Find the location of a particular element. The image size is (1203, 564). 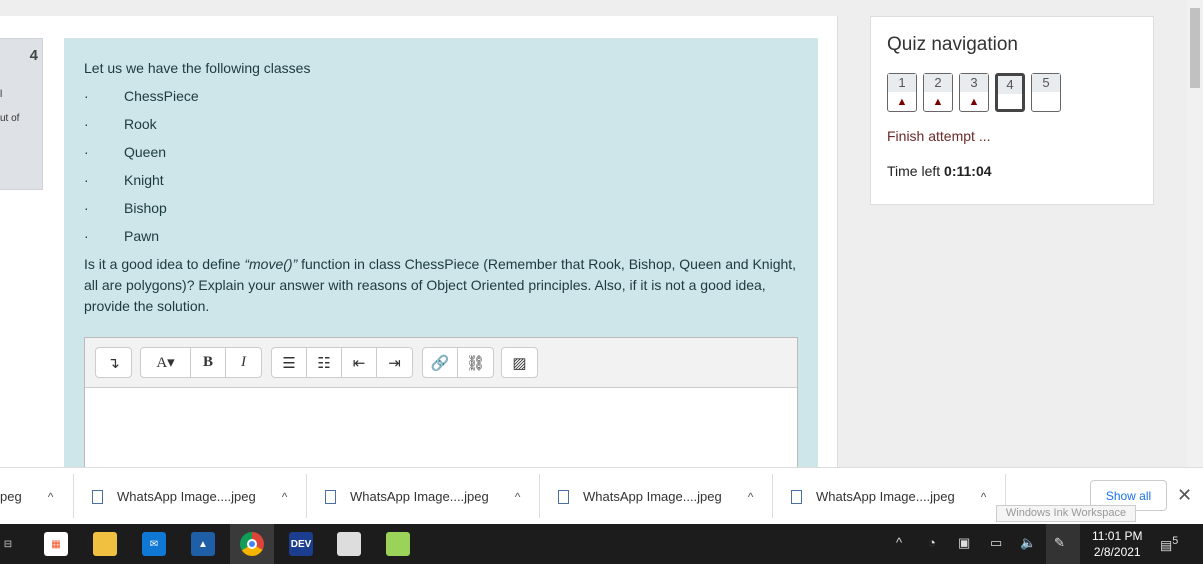

volume-icon: 🔈 is located at coordinates (1028, 543).